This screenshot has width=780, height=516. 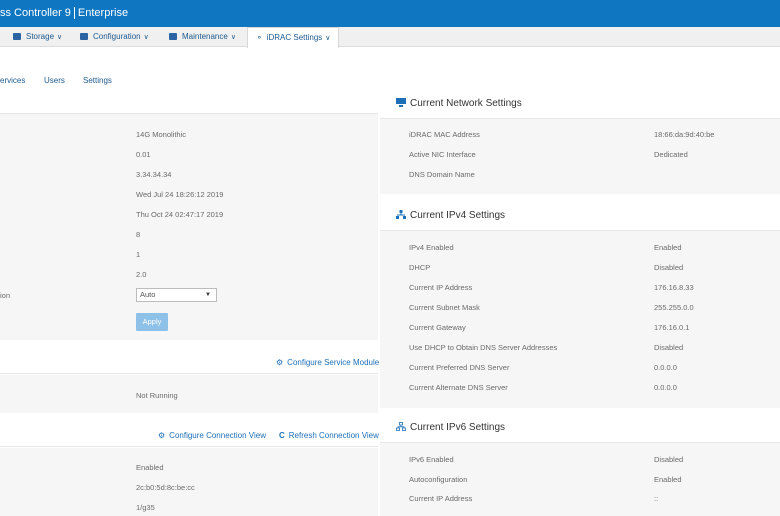 I want to click on service-module-status: Not Running, so click(x=157, y=395).